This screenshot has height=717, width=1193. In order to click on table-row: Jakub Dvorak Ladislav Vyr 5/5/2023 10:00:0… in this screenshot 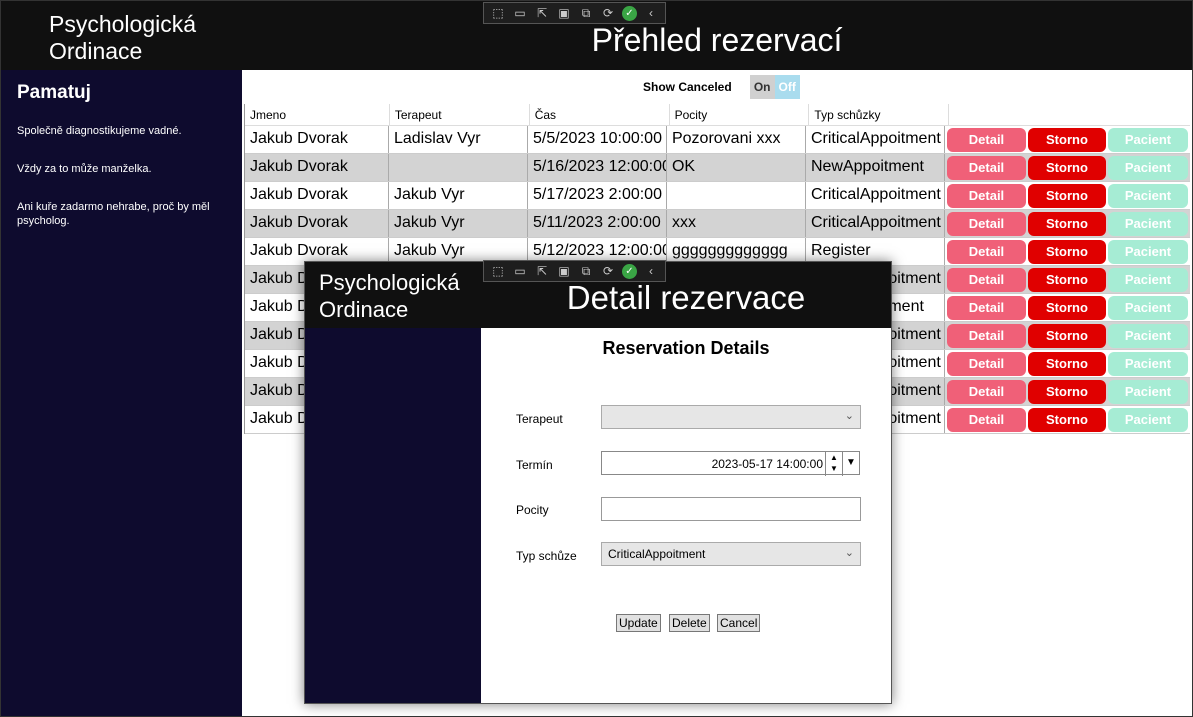, I will do `click(717, 140)`.